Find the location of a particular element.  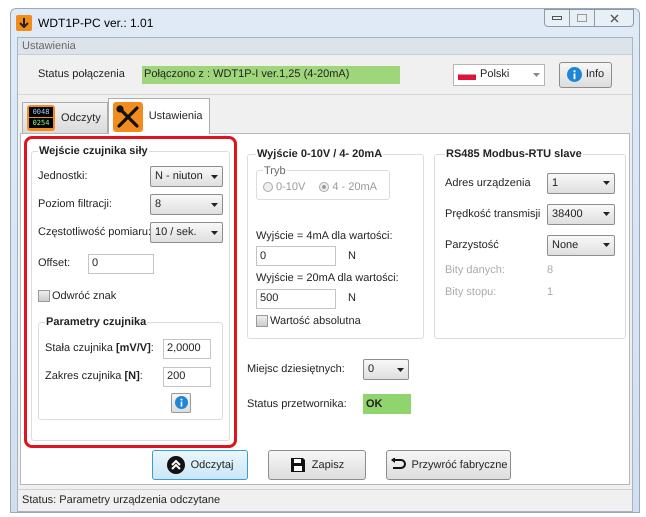

window-title: WDT1P-PC ver.: 1.01 is located at coordinates (96, 23).